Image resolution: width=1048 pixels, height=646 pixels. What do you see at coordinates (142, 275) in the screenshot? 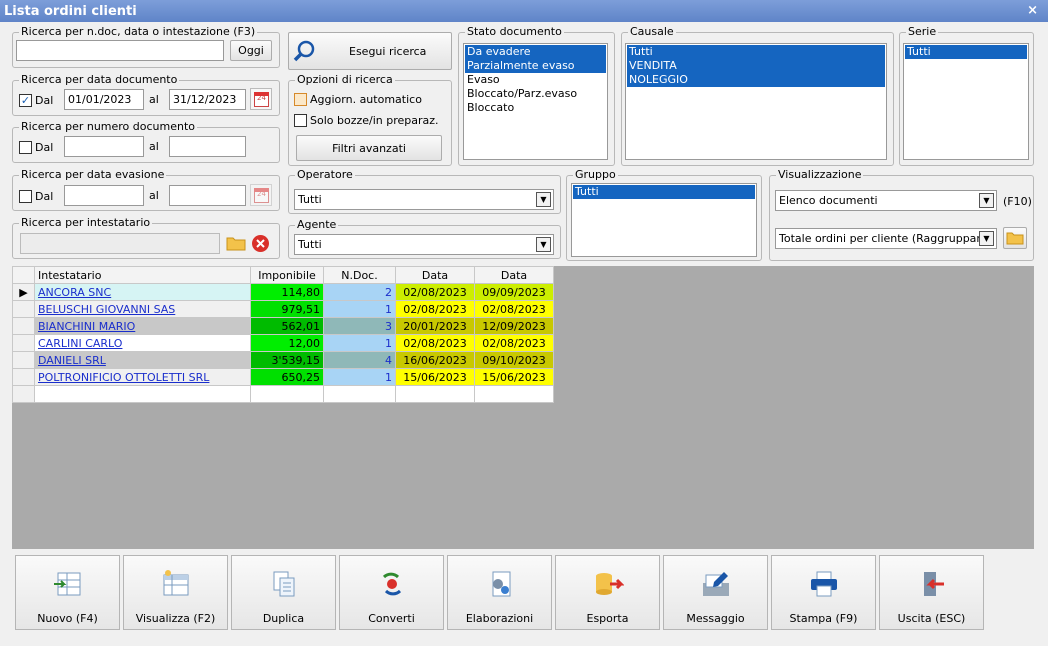
I see `col-header-holder: Intestatario` at bounding box center [142, 275].